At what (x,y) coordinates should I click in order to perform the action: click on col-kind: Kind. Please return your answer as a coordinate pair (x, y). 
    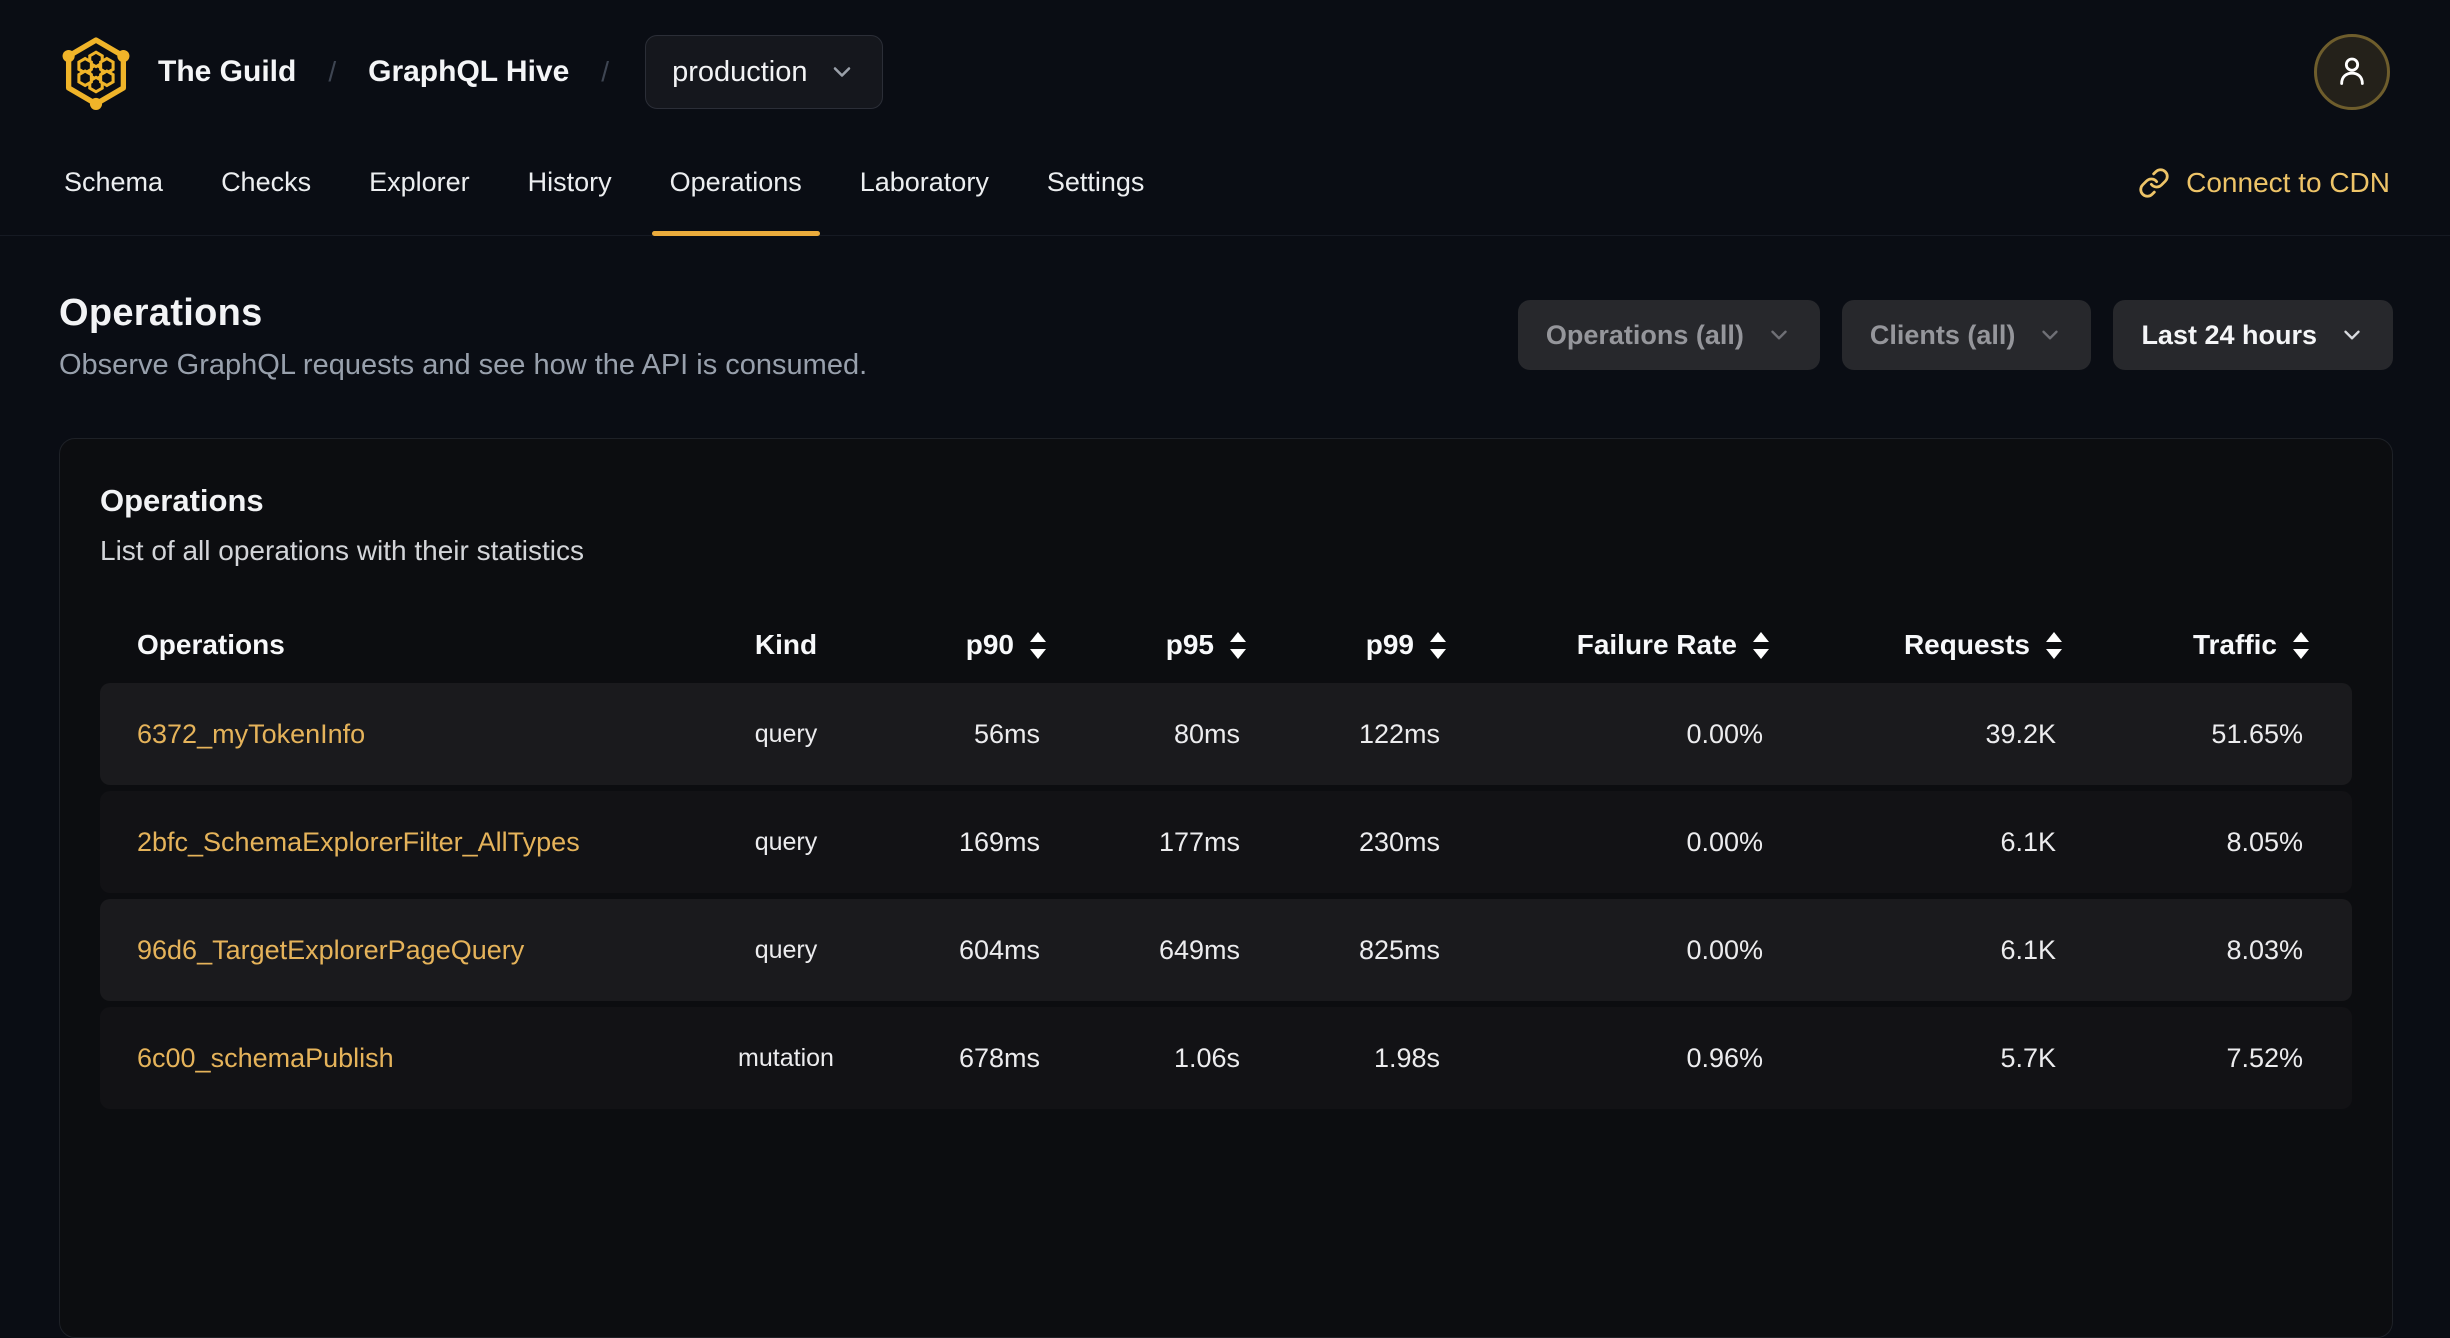
    Looking at the image, I should click on (786, 644).